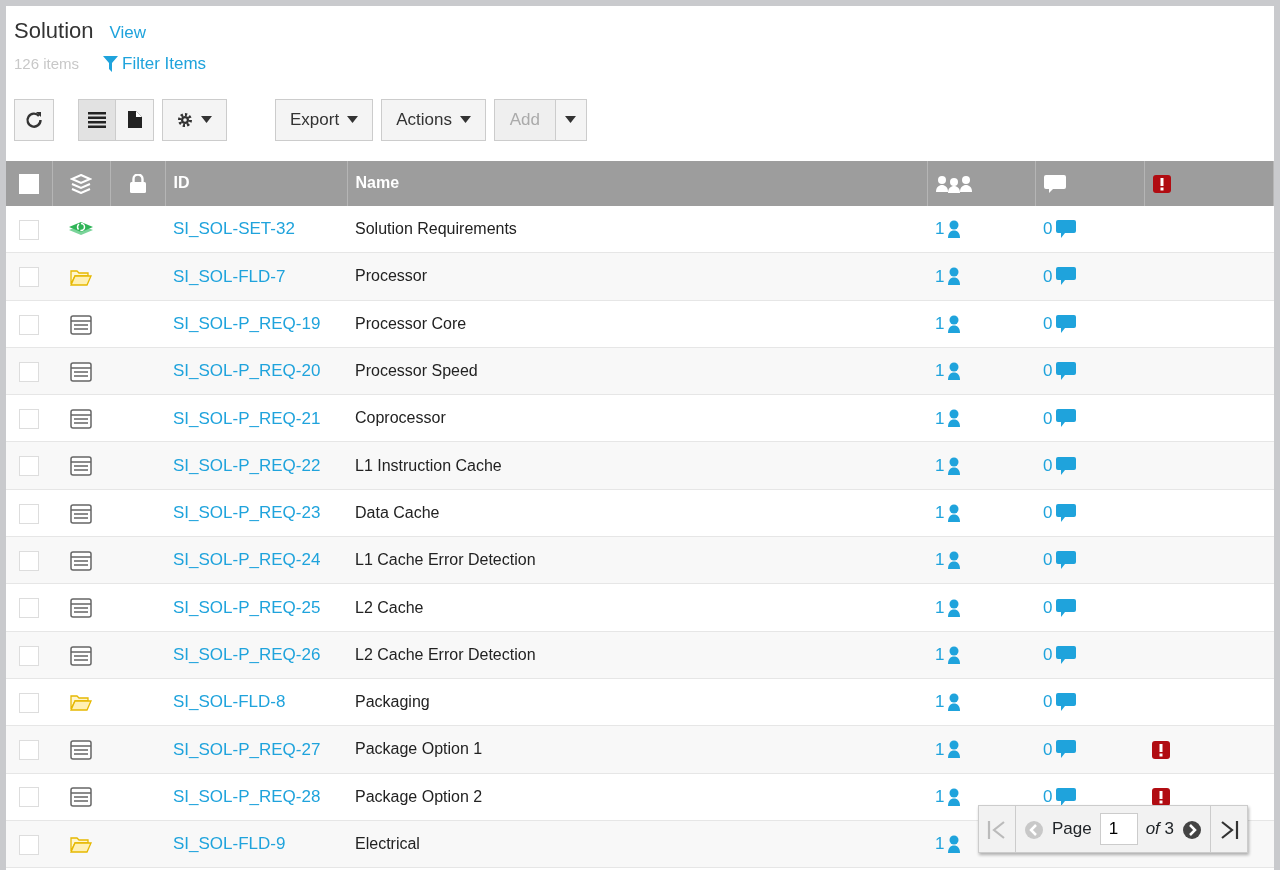 This screenshot has width=1280, height=870. What do you see at coordinates (155, 64) in the screenshot?
I see `filter-link: Filter Items` at bounding box center [155, 64].